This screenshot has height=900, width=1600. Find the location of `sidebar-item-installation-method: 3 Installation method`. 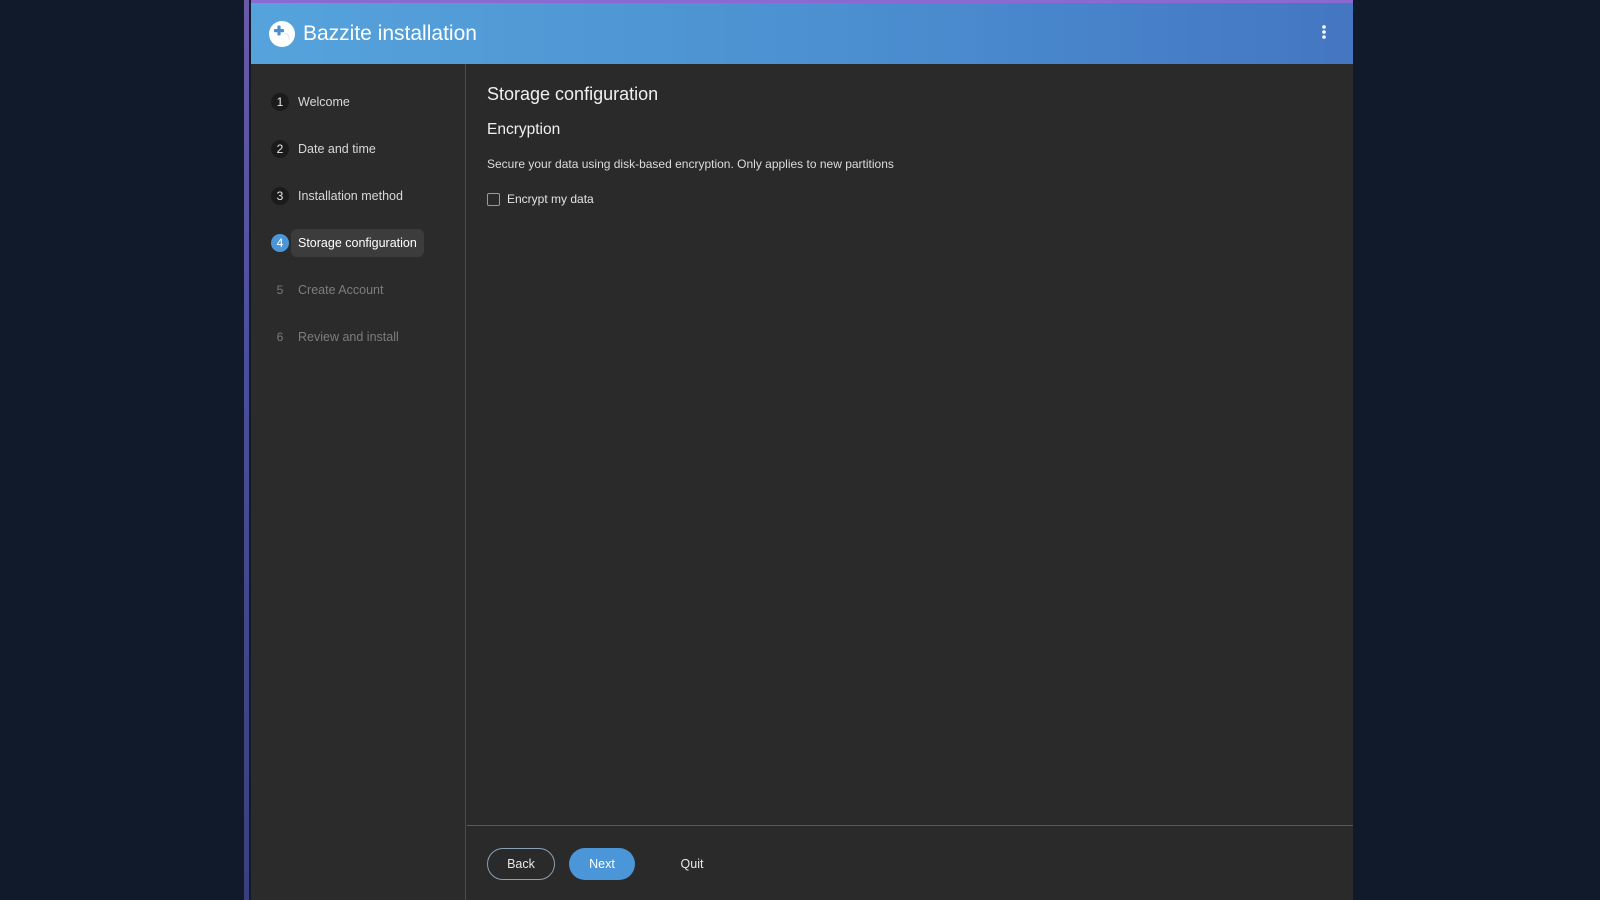

sidebar-item-installation-method: 3 Installation method is located at coordinates (361, 196).